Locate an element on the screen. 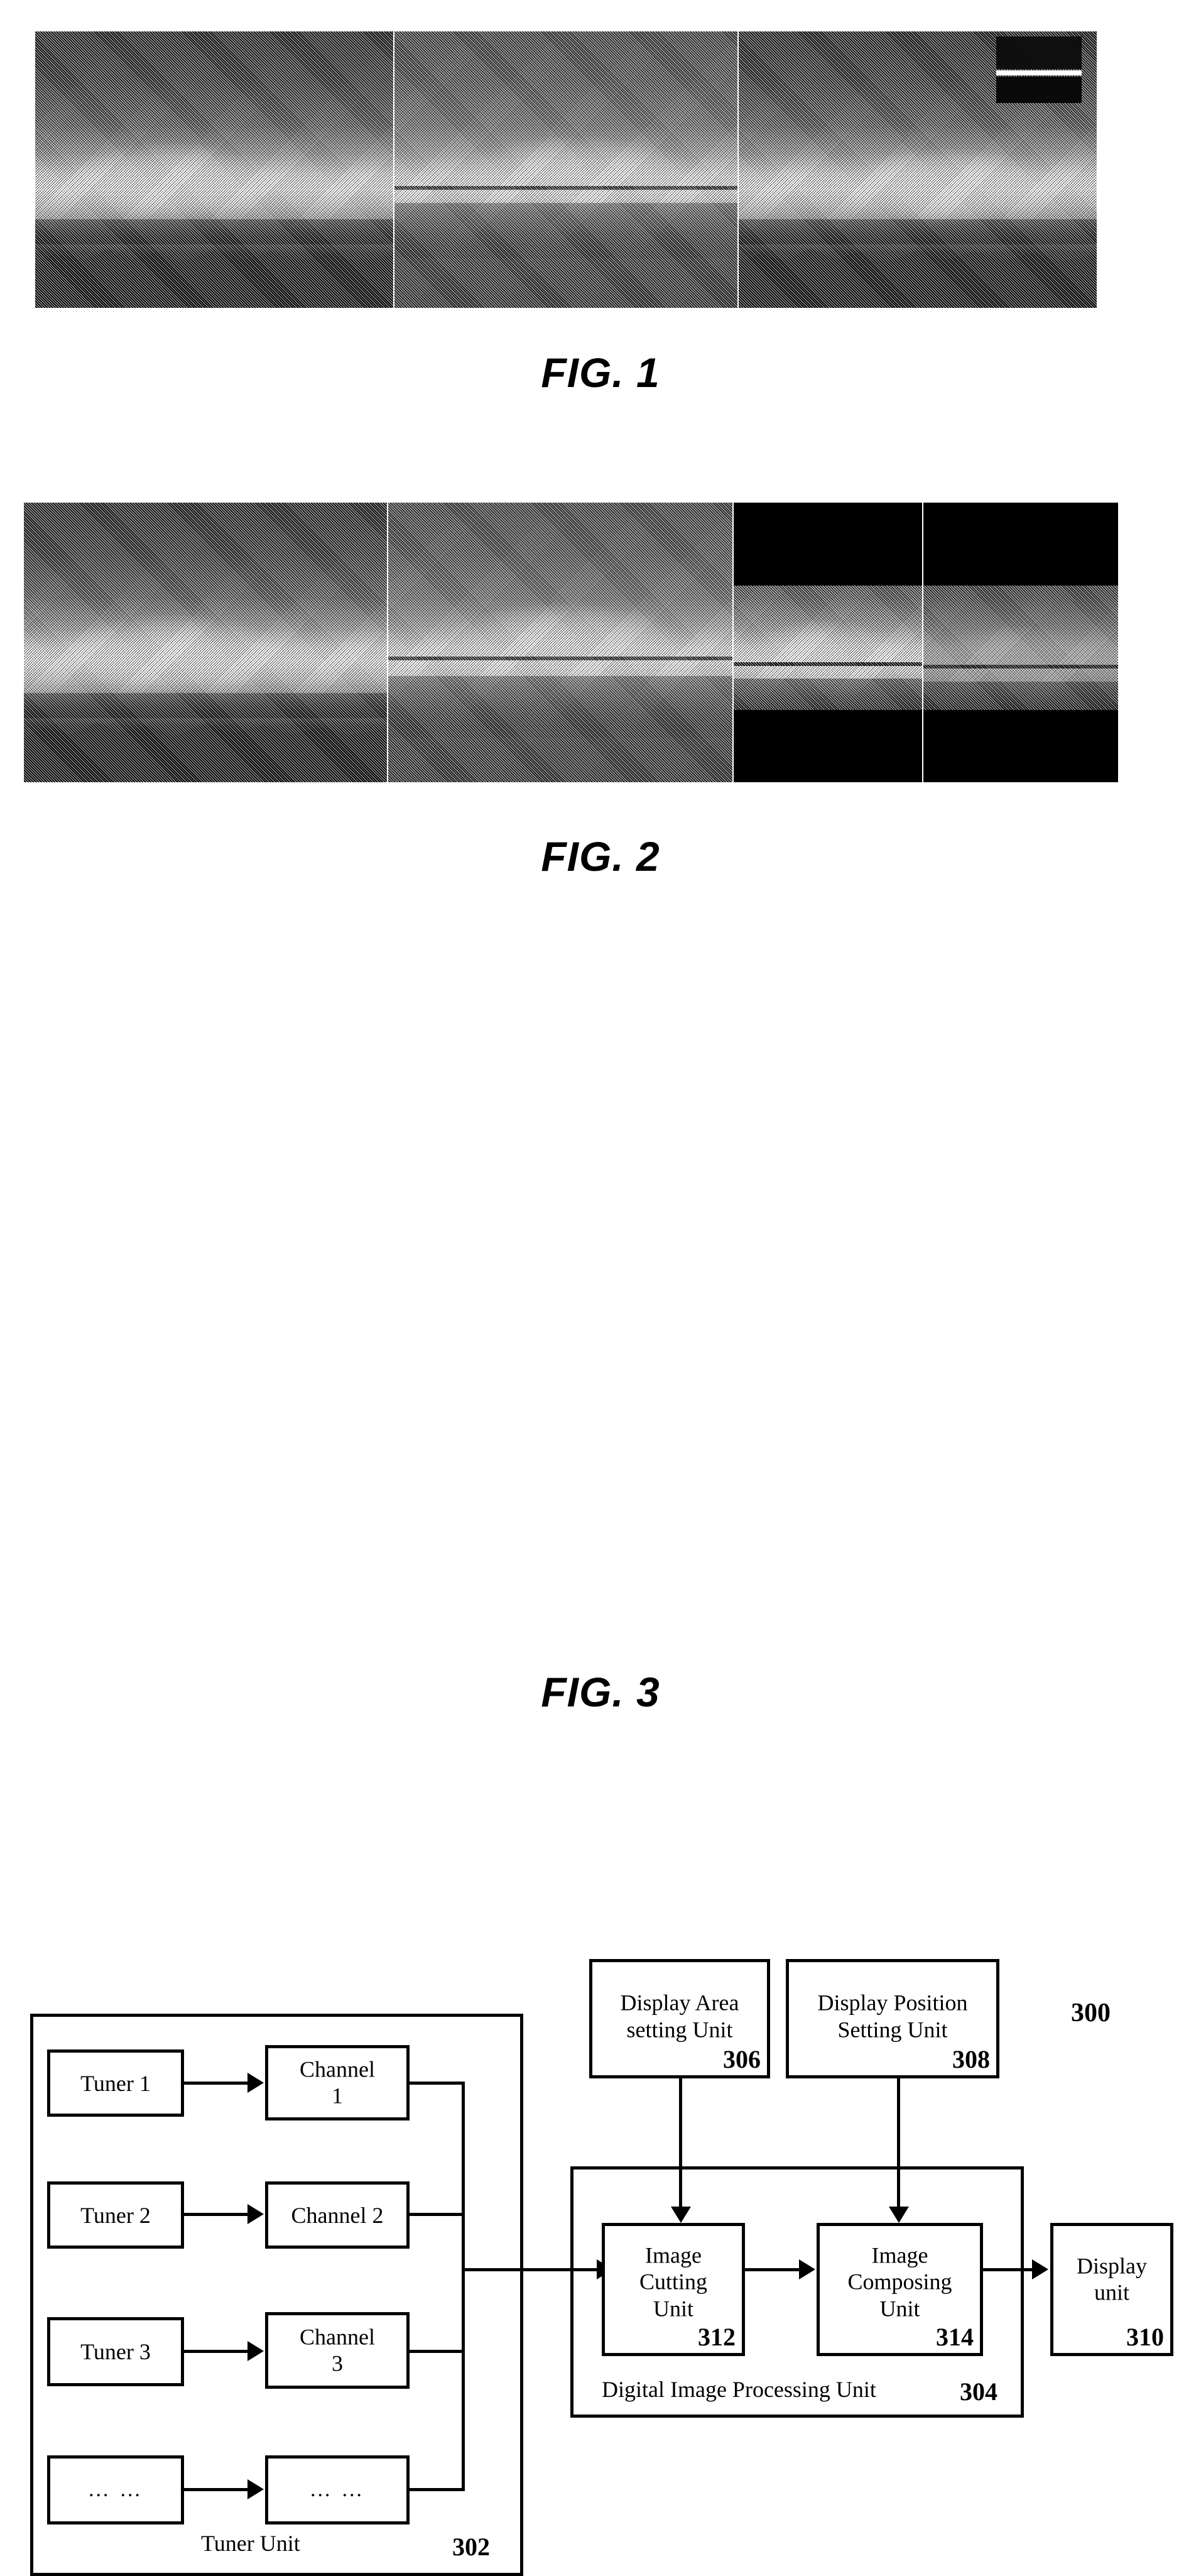  fig2-panel-1-scene is located at coordinates (205, 642).